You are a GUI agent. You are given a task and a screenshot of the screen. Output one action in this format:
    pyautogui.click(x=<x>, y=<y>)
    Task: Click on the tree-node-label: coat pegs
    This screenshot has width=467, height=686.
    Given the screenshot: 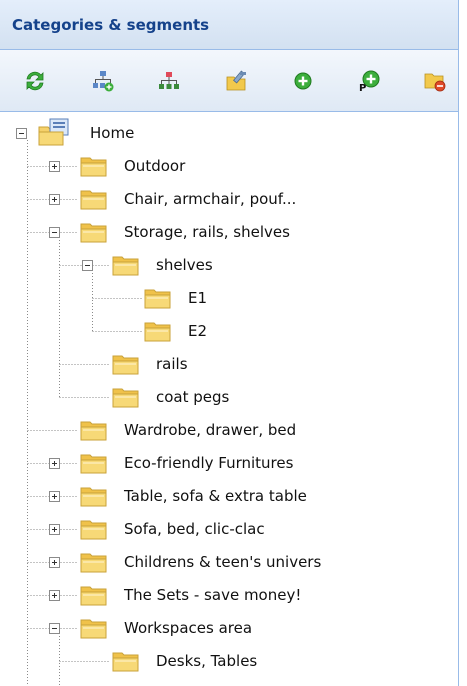 What is the action you would take?
    pyautogui.click(x=193, y=397)
    